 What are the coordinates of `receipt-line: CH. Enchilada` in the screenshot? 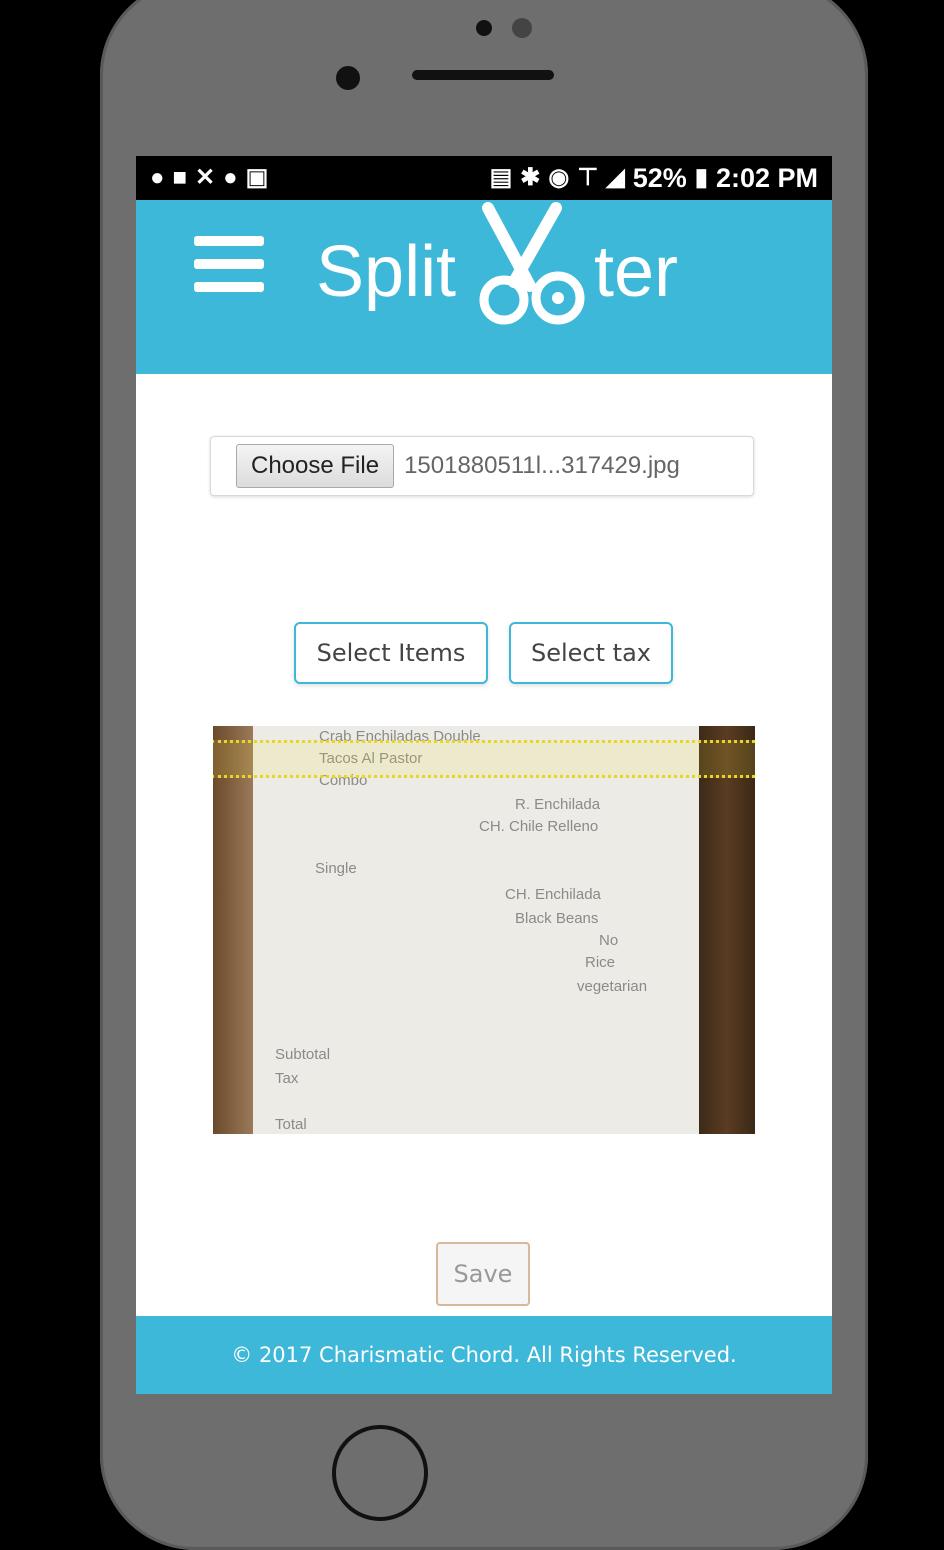 It's located at (553, 894).